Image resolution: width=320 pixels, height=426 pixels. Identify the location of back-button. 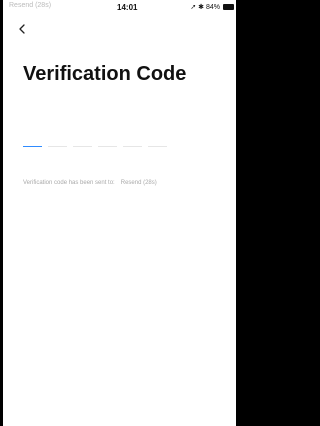
(23, 29).